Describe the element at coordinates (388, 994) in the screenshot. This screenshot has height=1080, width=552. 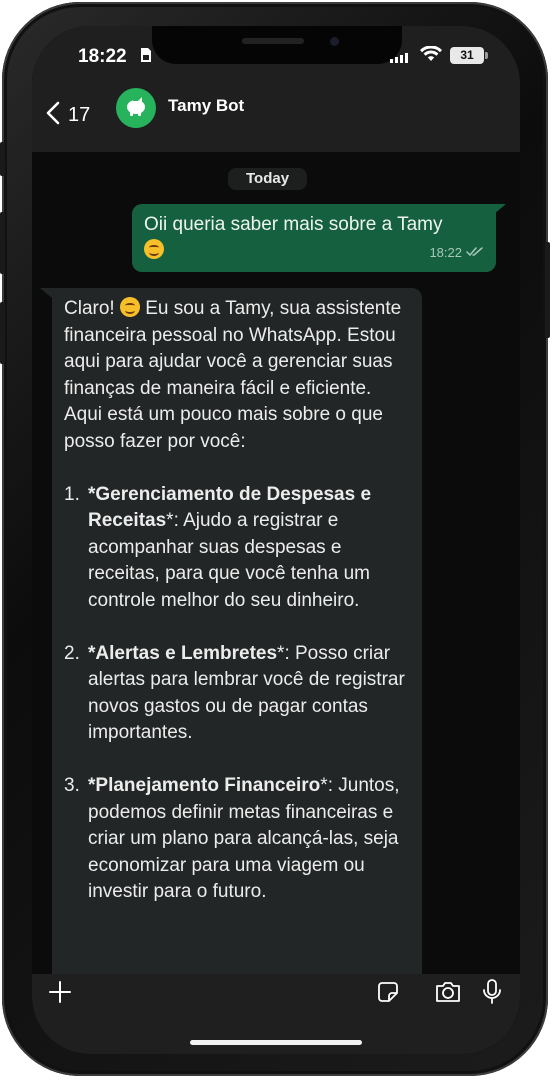
I see `sticker-icon` at that location.